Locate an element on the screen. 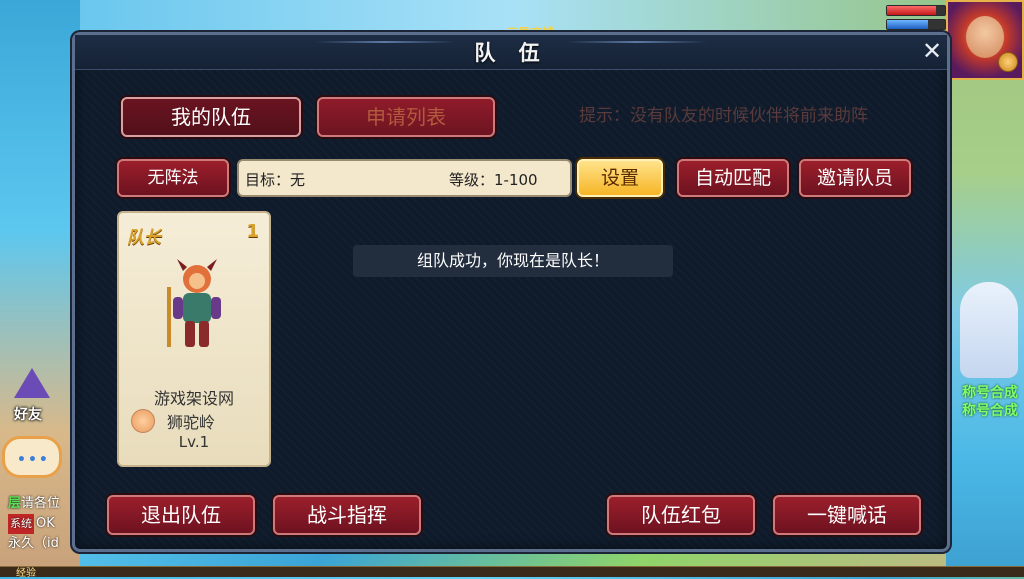 This screenshot has height=579, width=1024. team-red-packet-button: 队伍红包 is located at coordinates (681, 515).